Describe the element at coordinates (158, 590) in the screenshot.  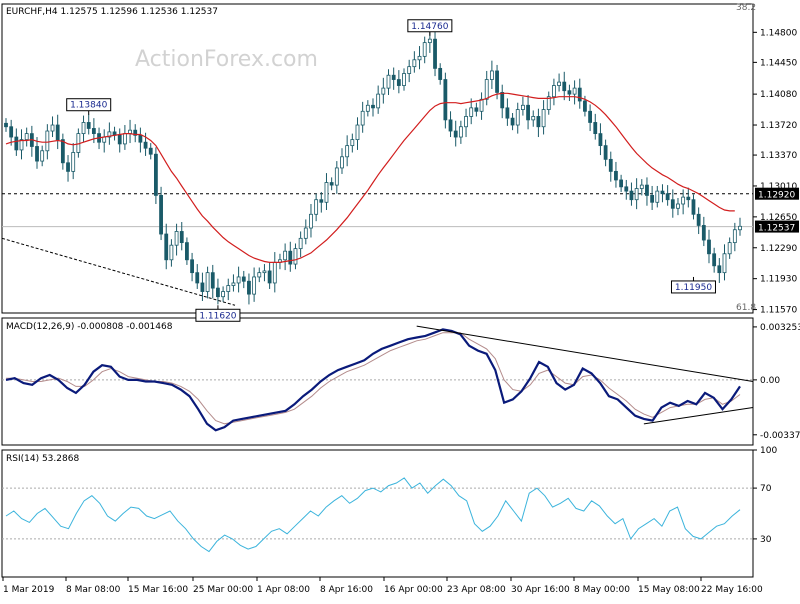
I see `x-tick-label: 15 Mar 16:00` at that location.